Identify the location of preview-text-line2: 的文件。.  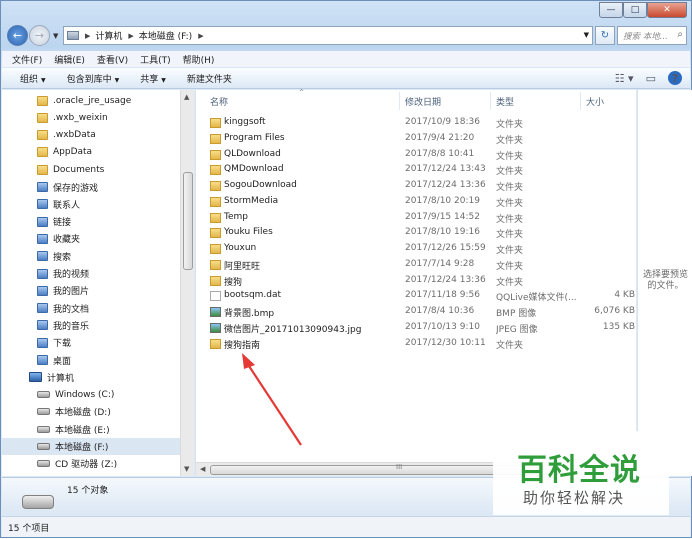
(665, 286).